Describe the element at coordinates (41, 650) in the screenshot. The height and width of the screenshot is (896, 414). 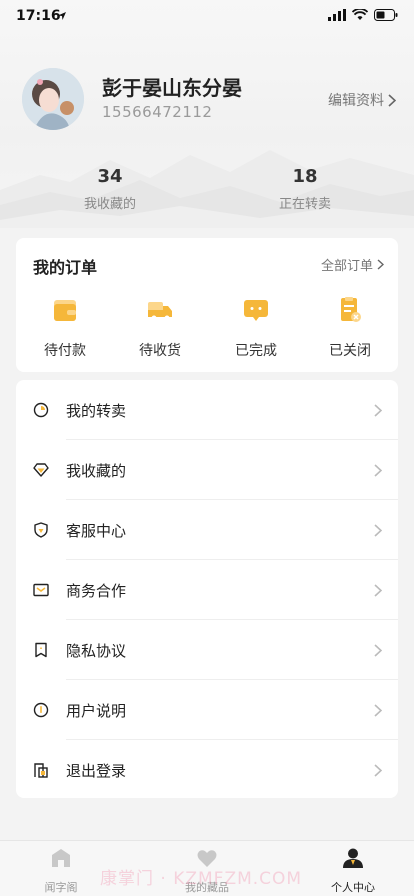
I see `bookmark-icon` at that location.